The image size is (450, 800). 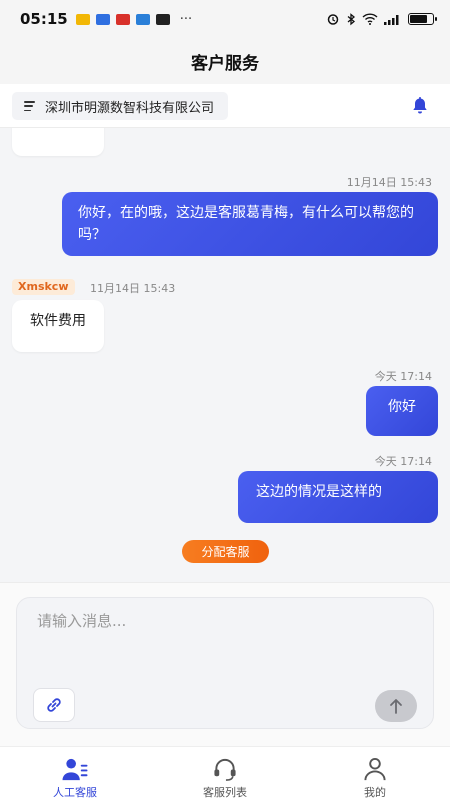 What do you see at coordinates (370, 19) in the screenshot?
I see `wifi-icon` at bounding box center [370, 19].